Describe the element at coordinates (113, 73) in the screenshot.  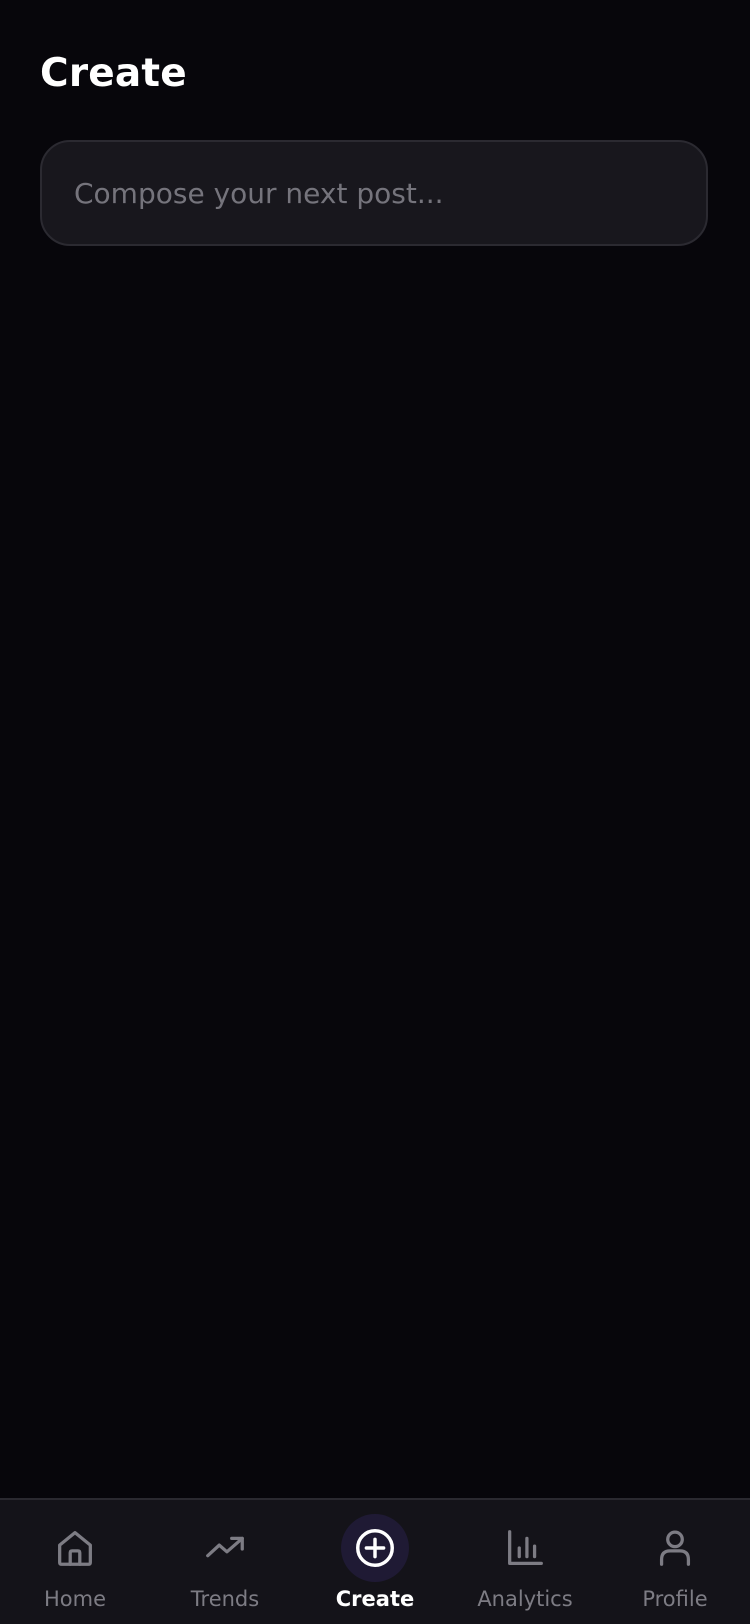
I see `page-title: Create` at that location.